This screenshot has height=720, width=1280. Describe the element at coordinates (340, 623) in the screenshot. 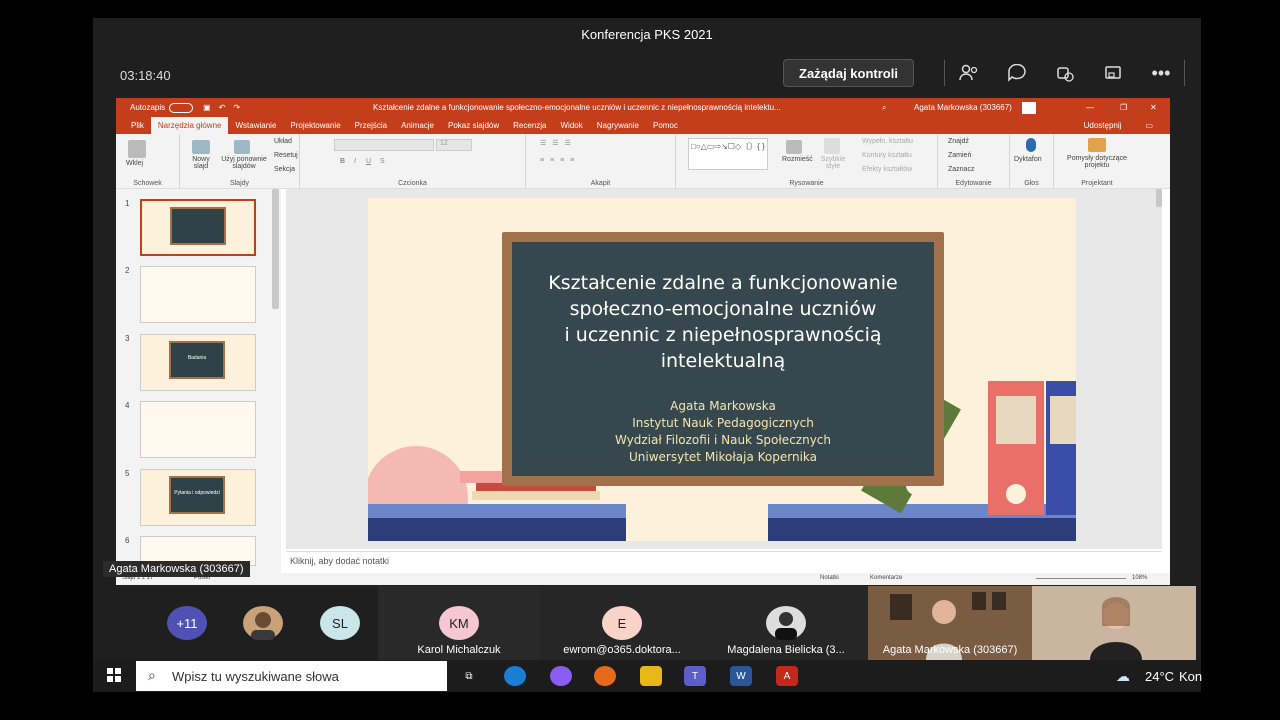

I see `avatar: SL` at that location.